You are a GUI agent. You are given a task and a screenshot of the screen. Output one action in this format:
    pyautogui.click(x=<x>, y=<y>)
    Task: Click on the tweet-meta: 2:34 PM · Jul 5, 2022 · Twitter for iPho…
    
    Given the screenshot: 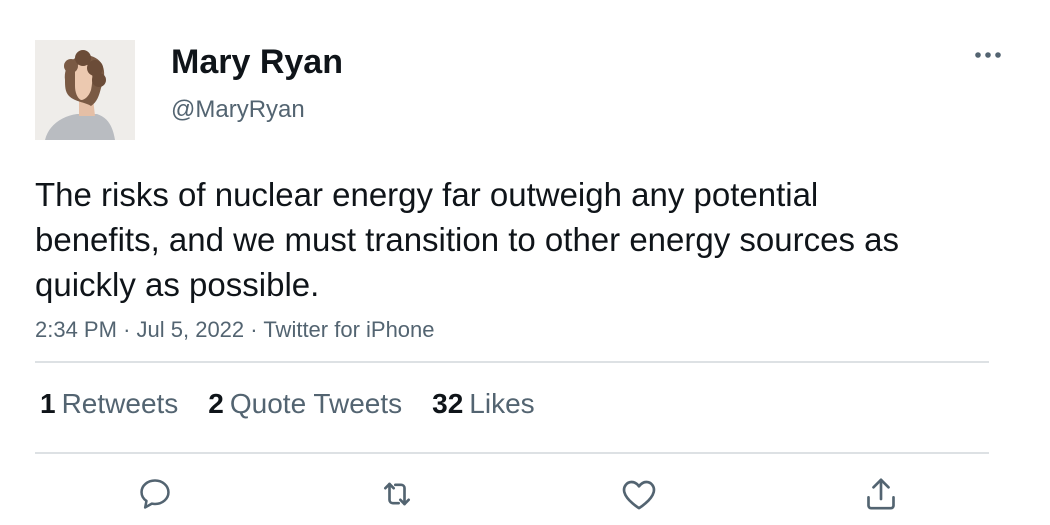 What is the action you would take?
    pyautogui.click(x=235, y=330)
    